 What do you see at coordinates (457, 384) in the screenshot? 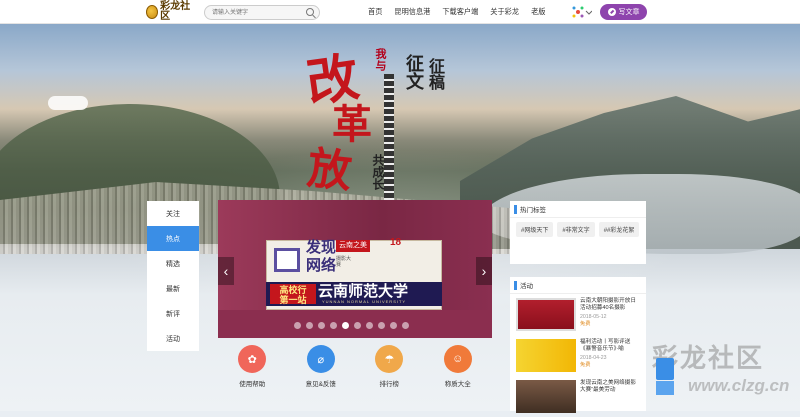
I see `quick-titles-label: 称质大全` at bounding box center [457, 384].